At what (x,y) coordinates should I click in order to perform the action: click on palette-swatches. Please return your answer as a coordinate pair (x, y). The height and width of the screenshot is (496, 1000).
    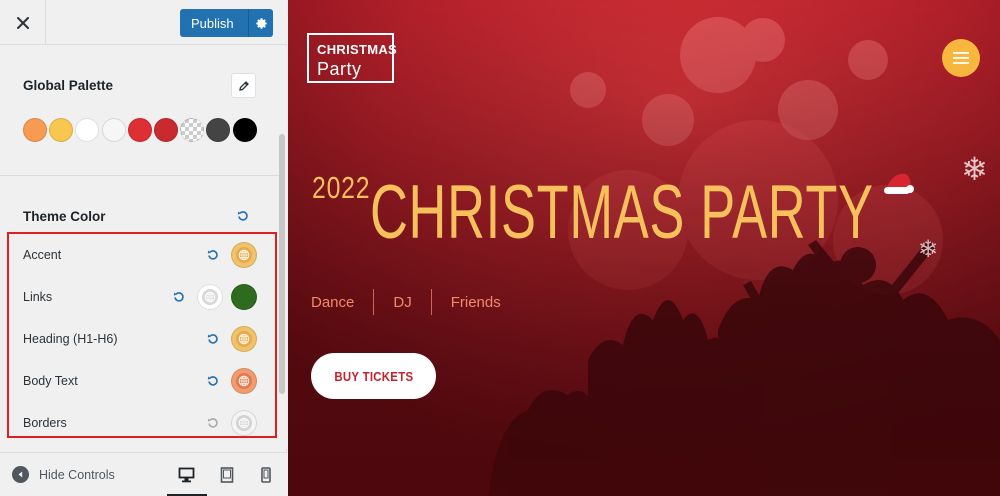
    Looking at the image, I should click on (141, 130).